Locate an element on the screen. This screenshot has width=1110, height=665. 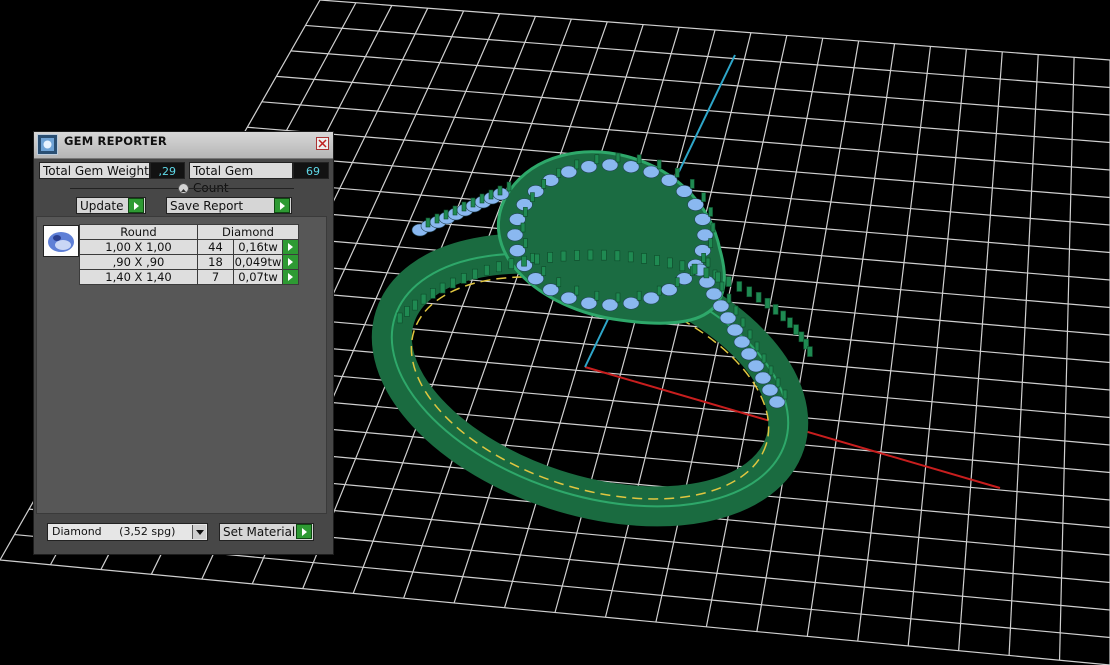
panel-titlebar: GEM REPORTER is located at coordinates (183, 145).